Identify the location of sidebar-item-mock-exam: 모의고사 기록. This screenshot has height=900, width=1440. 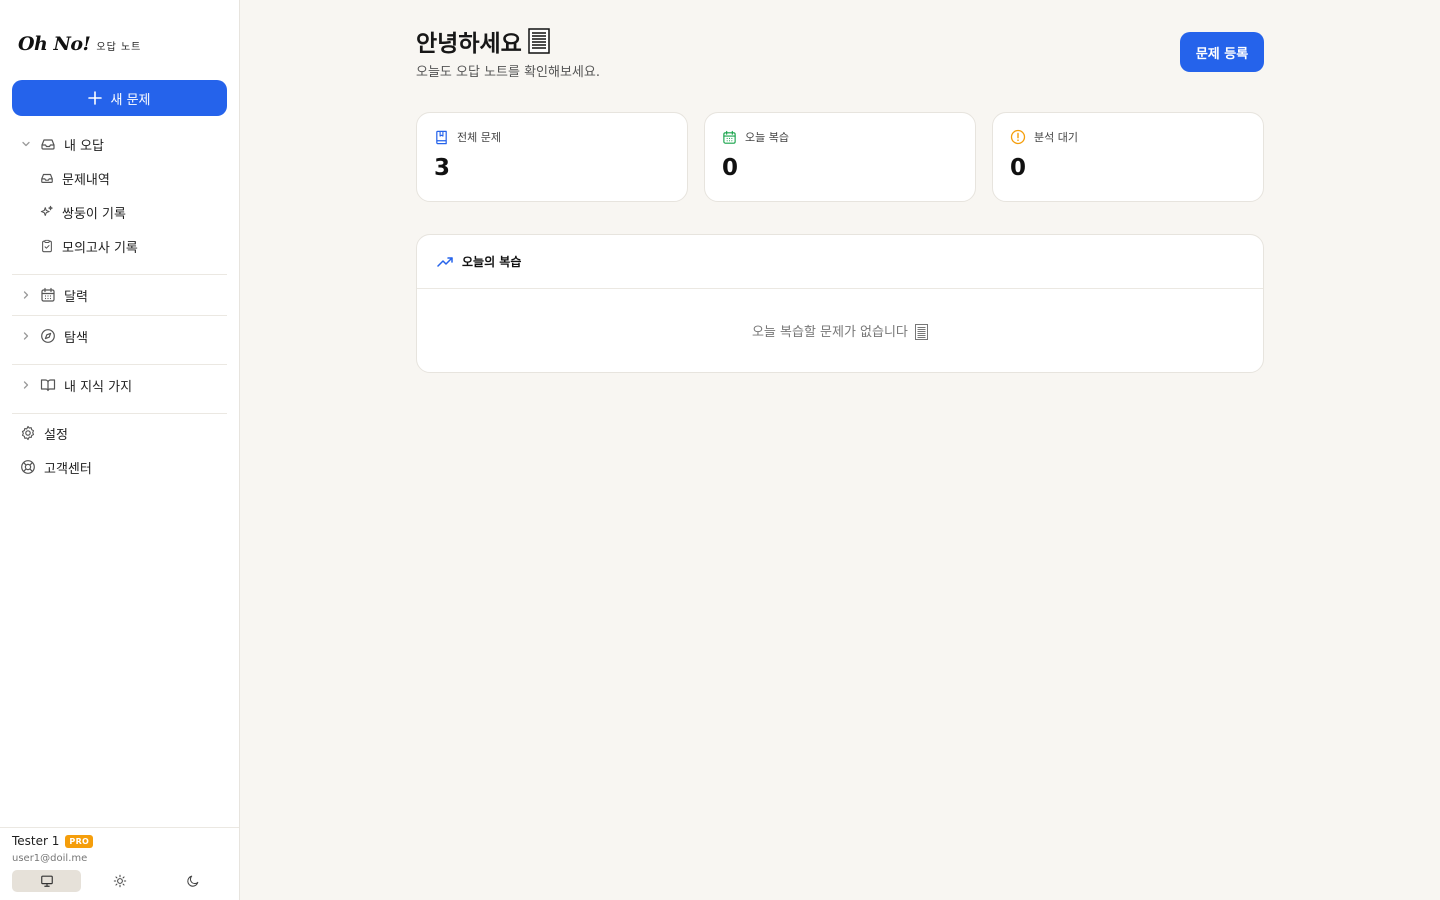
(89, 246).